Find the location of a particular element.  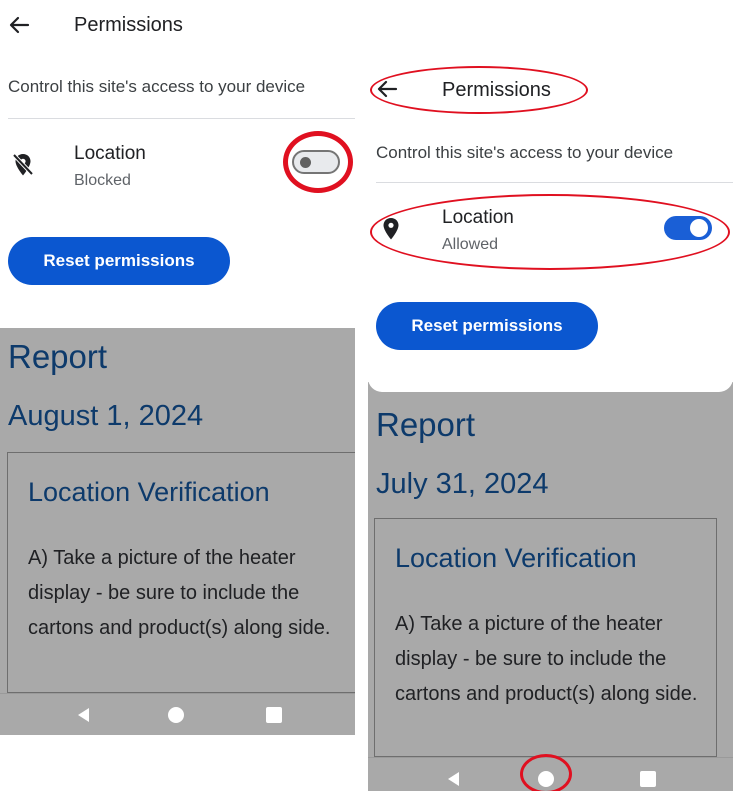

permission-status: Blocked is located at coordinates (102, 180).